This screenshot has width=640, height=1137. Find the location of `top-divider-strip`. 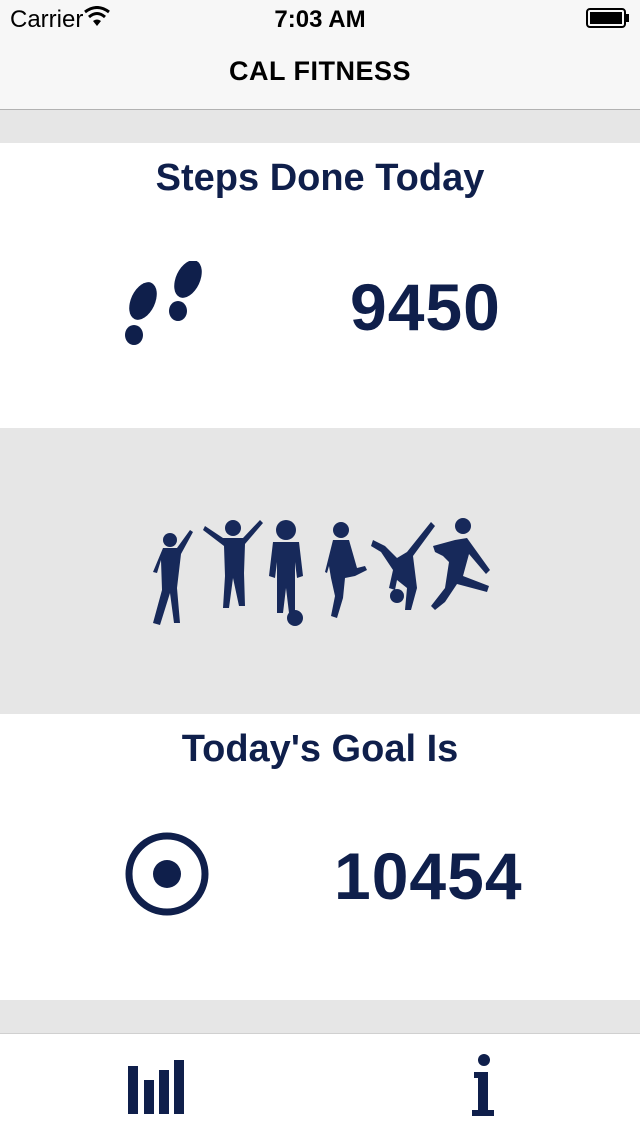

top-divider-strip is located at coordinates (320, 126).